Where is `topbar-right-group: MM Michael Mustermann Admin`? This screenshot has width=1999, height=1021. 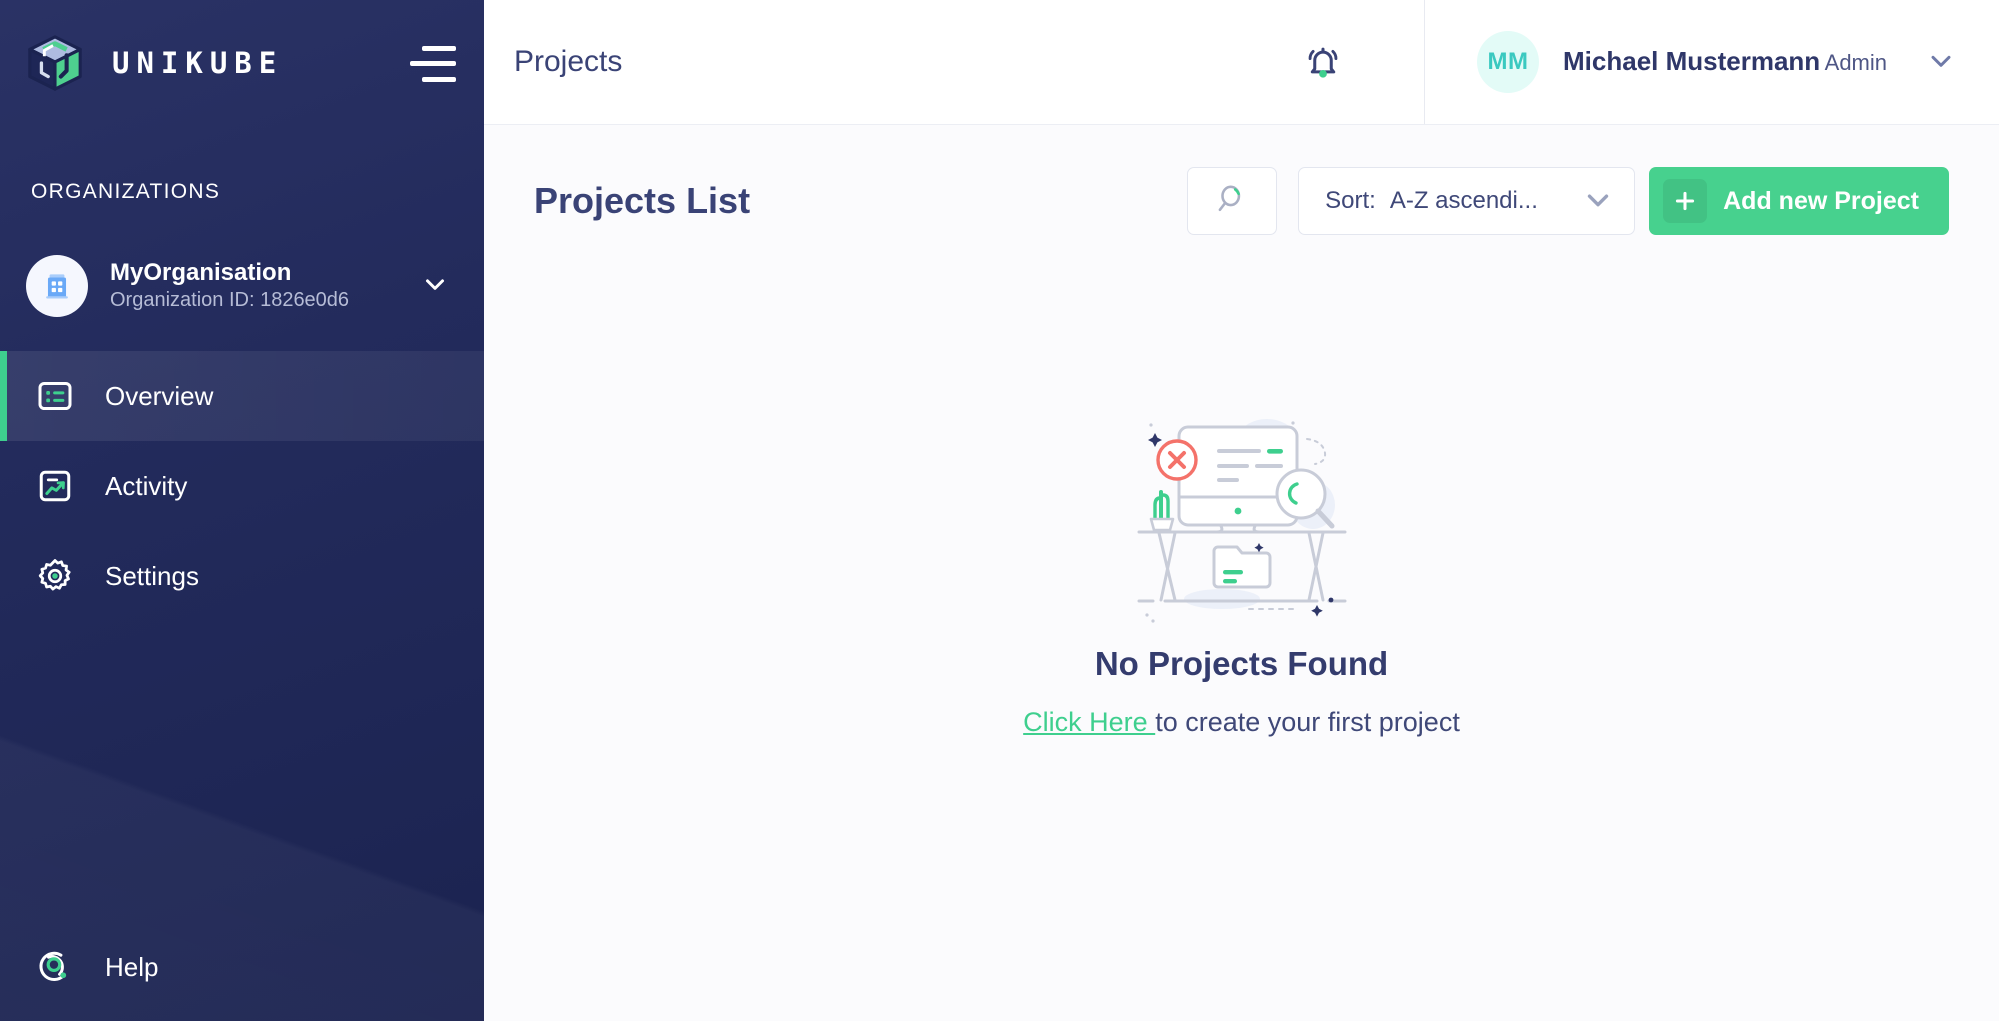 topbar-right-group: MM Michael Mustermann Admin is located at coordinates (1623, 62).